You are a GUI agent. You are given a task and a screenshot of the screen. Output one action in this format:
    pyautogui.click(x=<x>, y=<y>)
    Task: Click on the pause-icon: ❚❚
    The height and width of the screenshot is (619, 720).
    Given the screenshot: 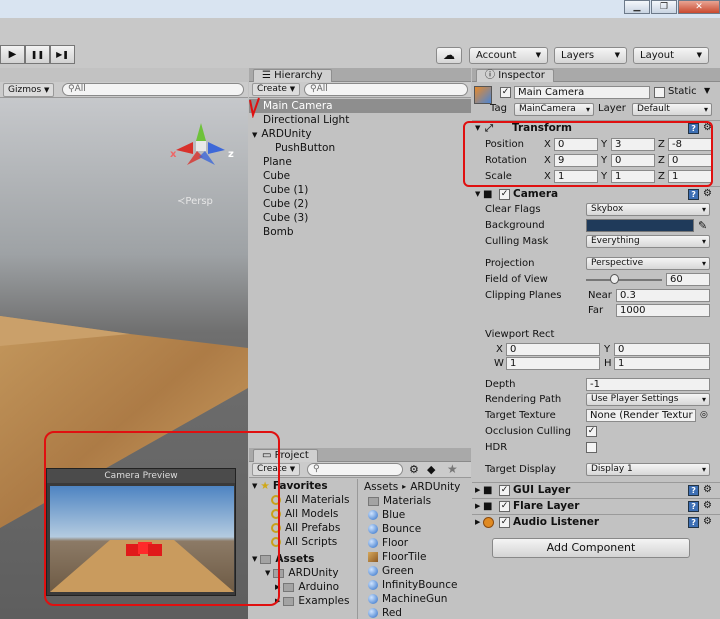 What is the action you would take?
    pyautogui.click(x=37, y=54)
    